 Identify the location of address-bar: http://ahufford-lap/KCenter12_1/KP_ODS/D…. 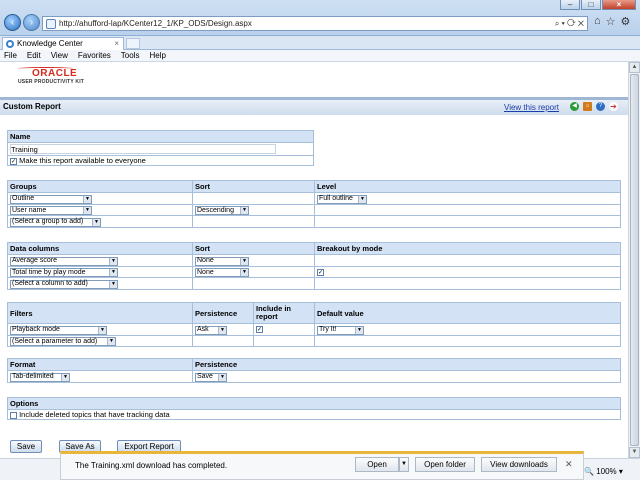
(315, 23).